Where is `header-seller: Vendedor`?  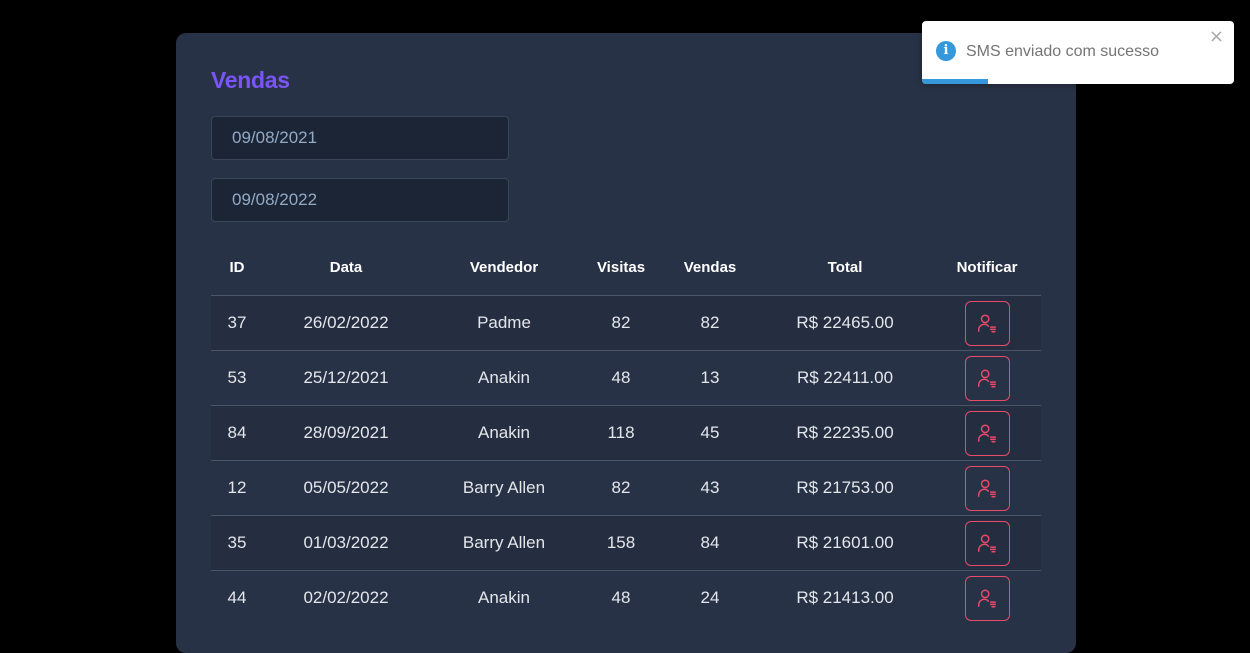
header-seller: Vendedor is located at coordinates (504, 267).